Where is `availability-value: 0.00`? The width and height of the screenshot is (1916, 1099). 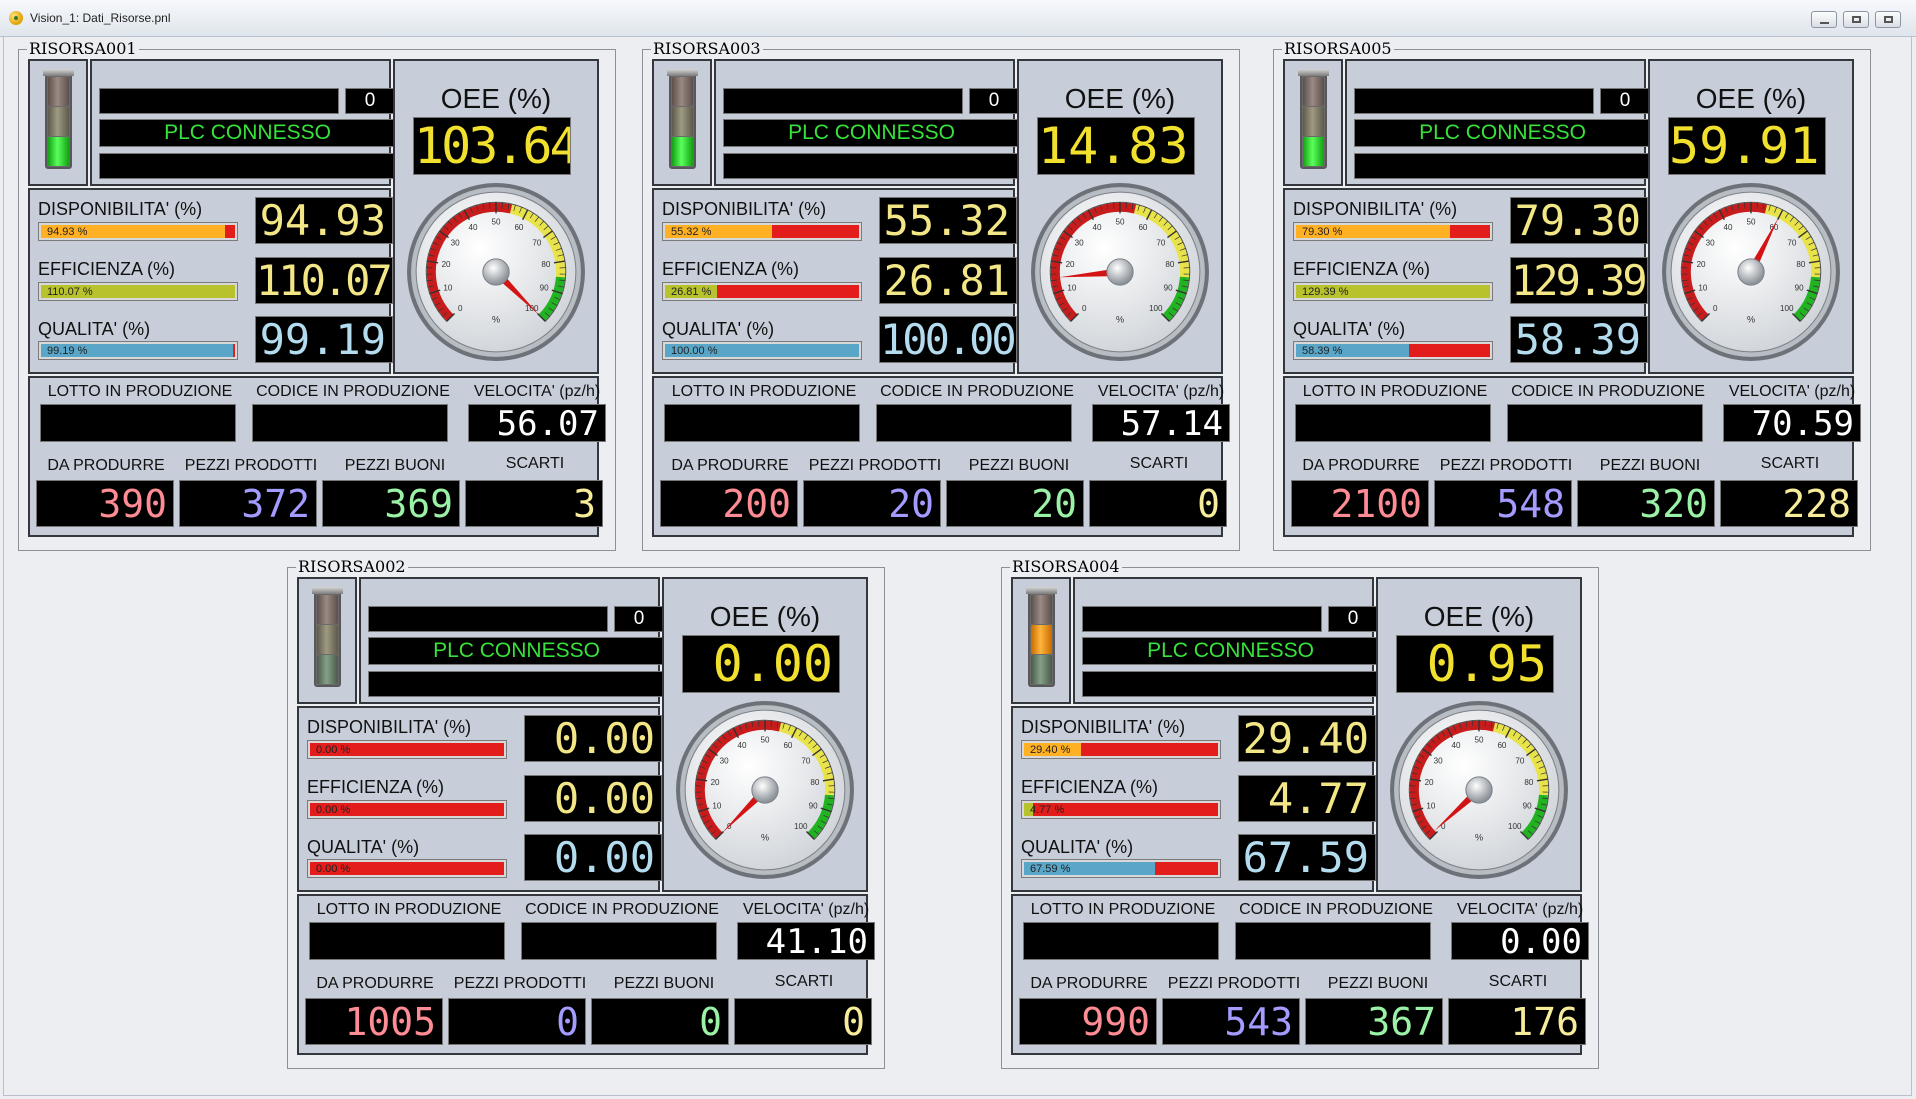 availability-value: 0.00 is located at coordinates (593, 738).